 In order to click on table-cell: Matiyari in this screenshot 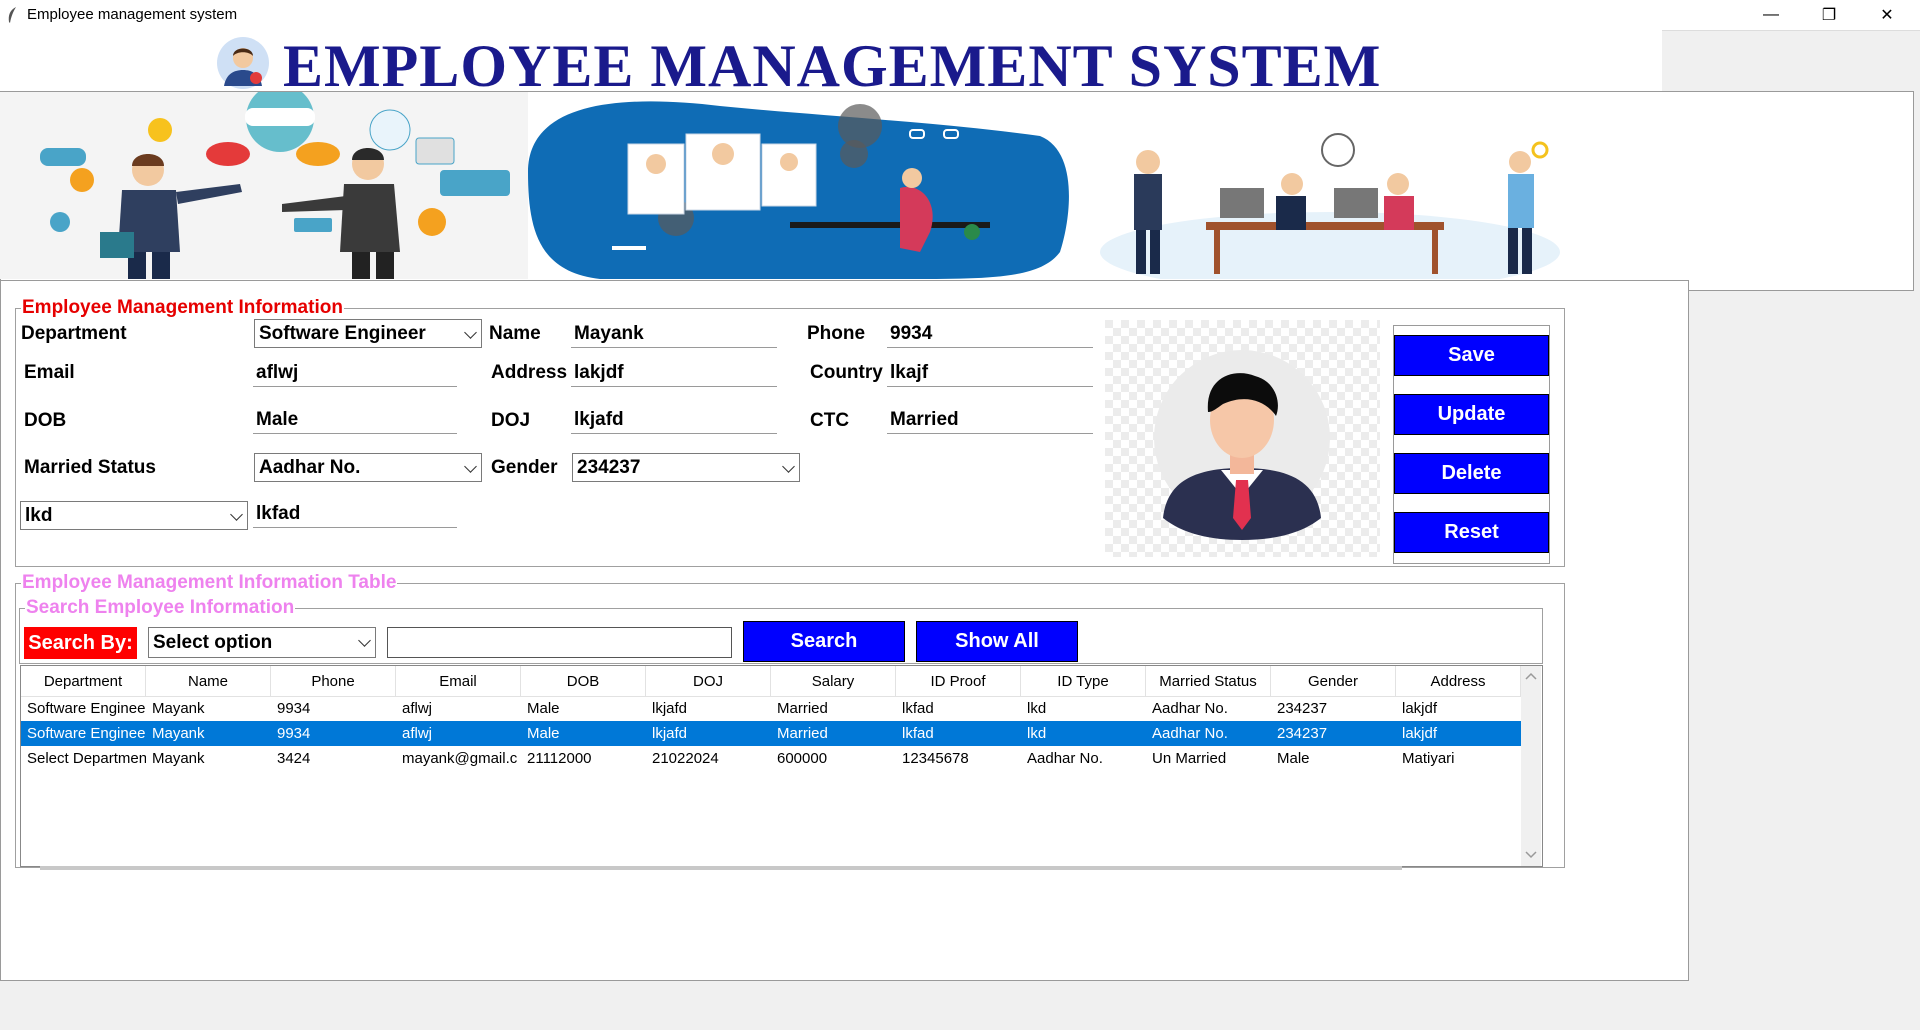, I will do `click(1428, 758)`.